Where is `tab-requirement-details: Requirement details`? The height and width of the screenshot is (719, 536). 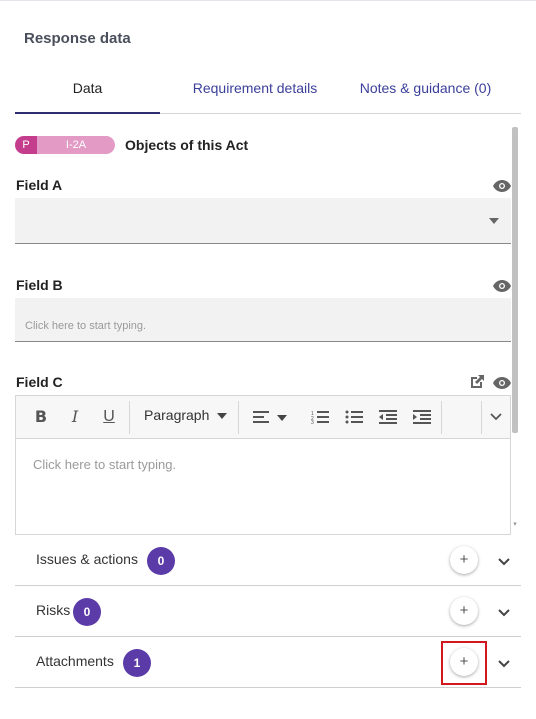 tab-requirement-details: Requirement details is located at coordinates (255, 90).